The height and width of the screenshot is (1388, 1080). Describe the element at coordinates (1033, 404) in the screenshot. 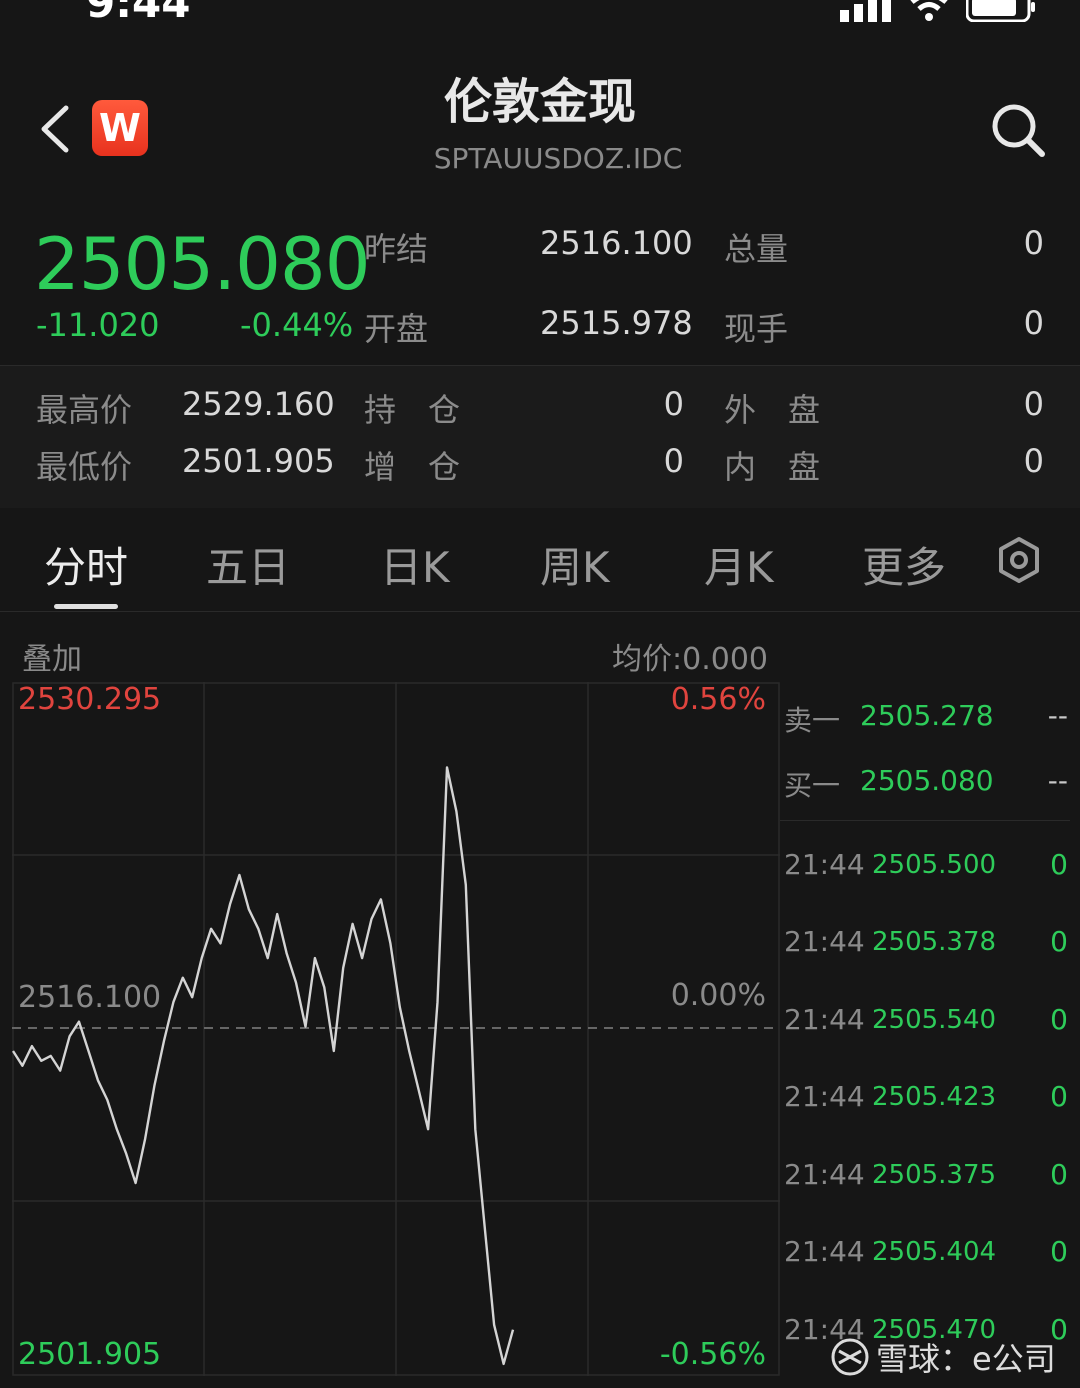

I see `outer-volume-value: 0` at that location.